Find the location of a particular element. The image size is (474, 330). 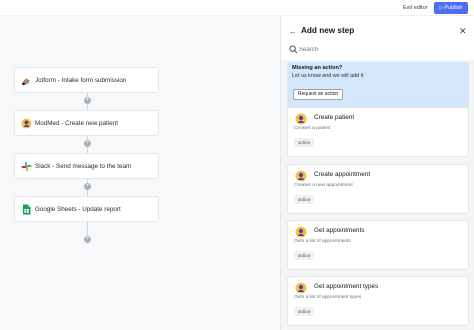

workflow-step-jotform: Jotform - Intake form submission is located at coordinates (86, 80).